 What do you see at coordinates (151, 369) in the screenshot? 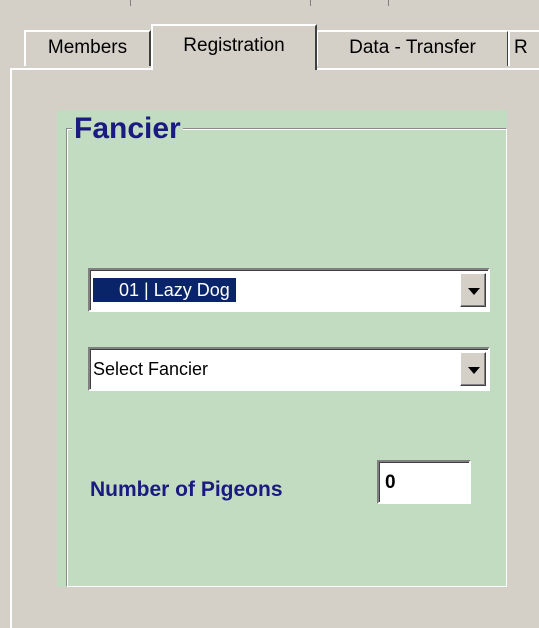
I see `select-fancier-value: Select Fancier` at bounding box center [151, 369].